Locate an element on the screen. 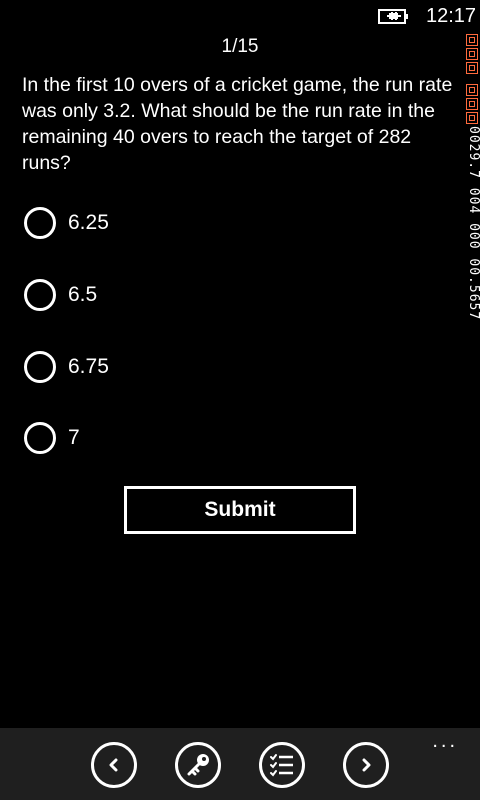 The height and width of the screenshot is (800, 480). question-list-button is located at coordinates (282, 765).